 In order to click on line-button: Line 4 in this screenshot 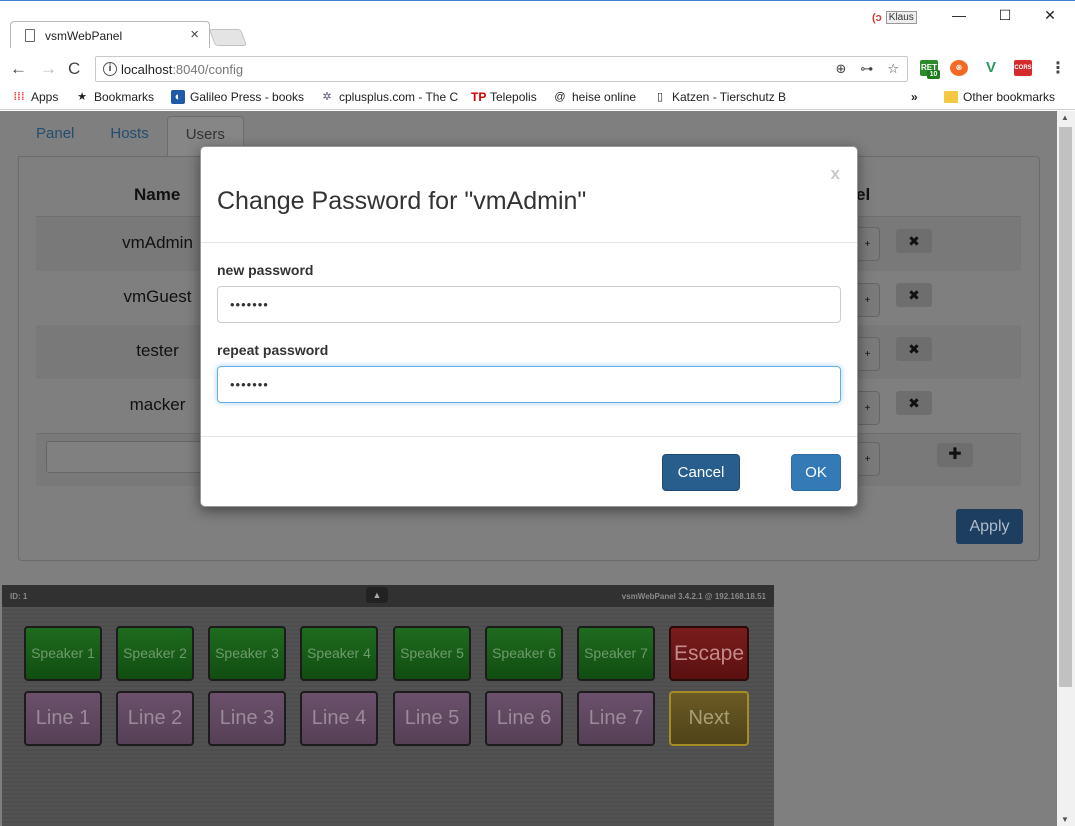, I will do `click(339, 718)`.